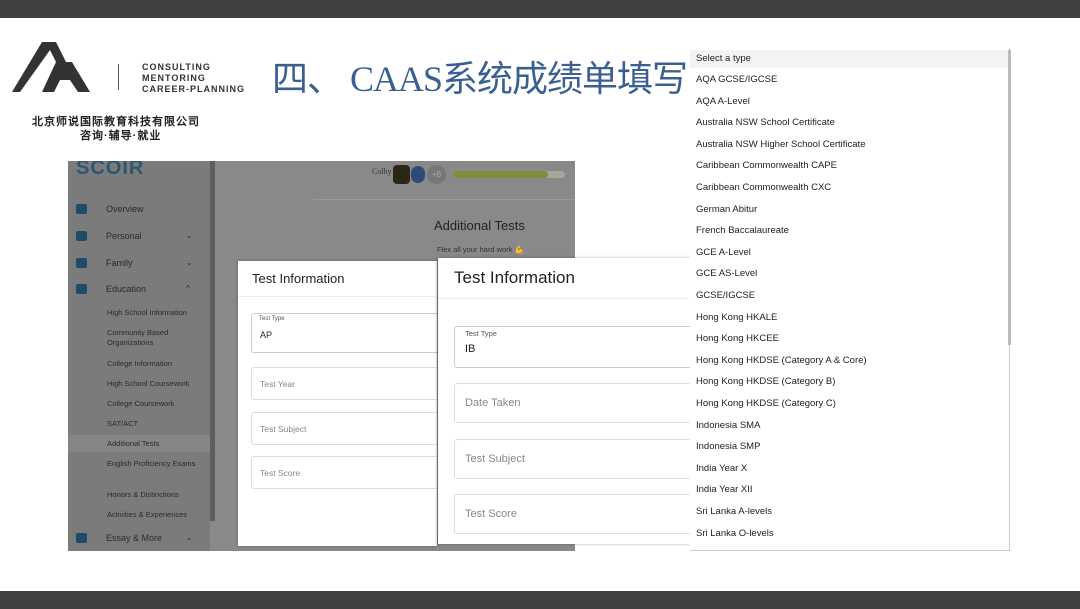 This screenshot has height=609, width=1080. What do you see at coordinates (81, 538) in the screenshot?
I see `document-icon` at bounding box center [81, 538].